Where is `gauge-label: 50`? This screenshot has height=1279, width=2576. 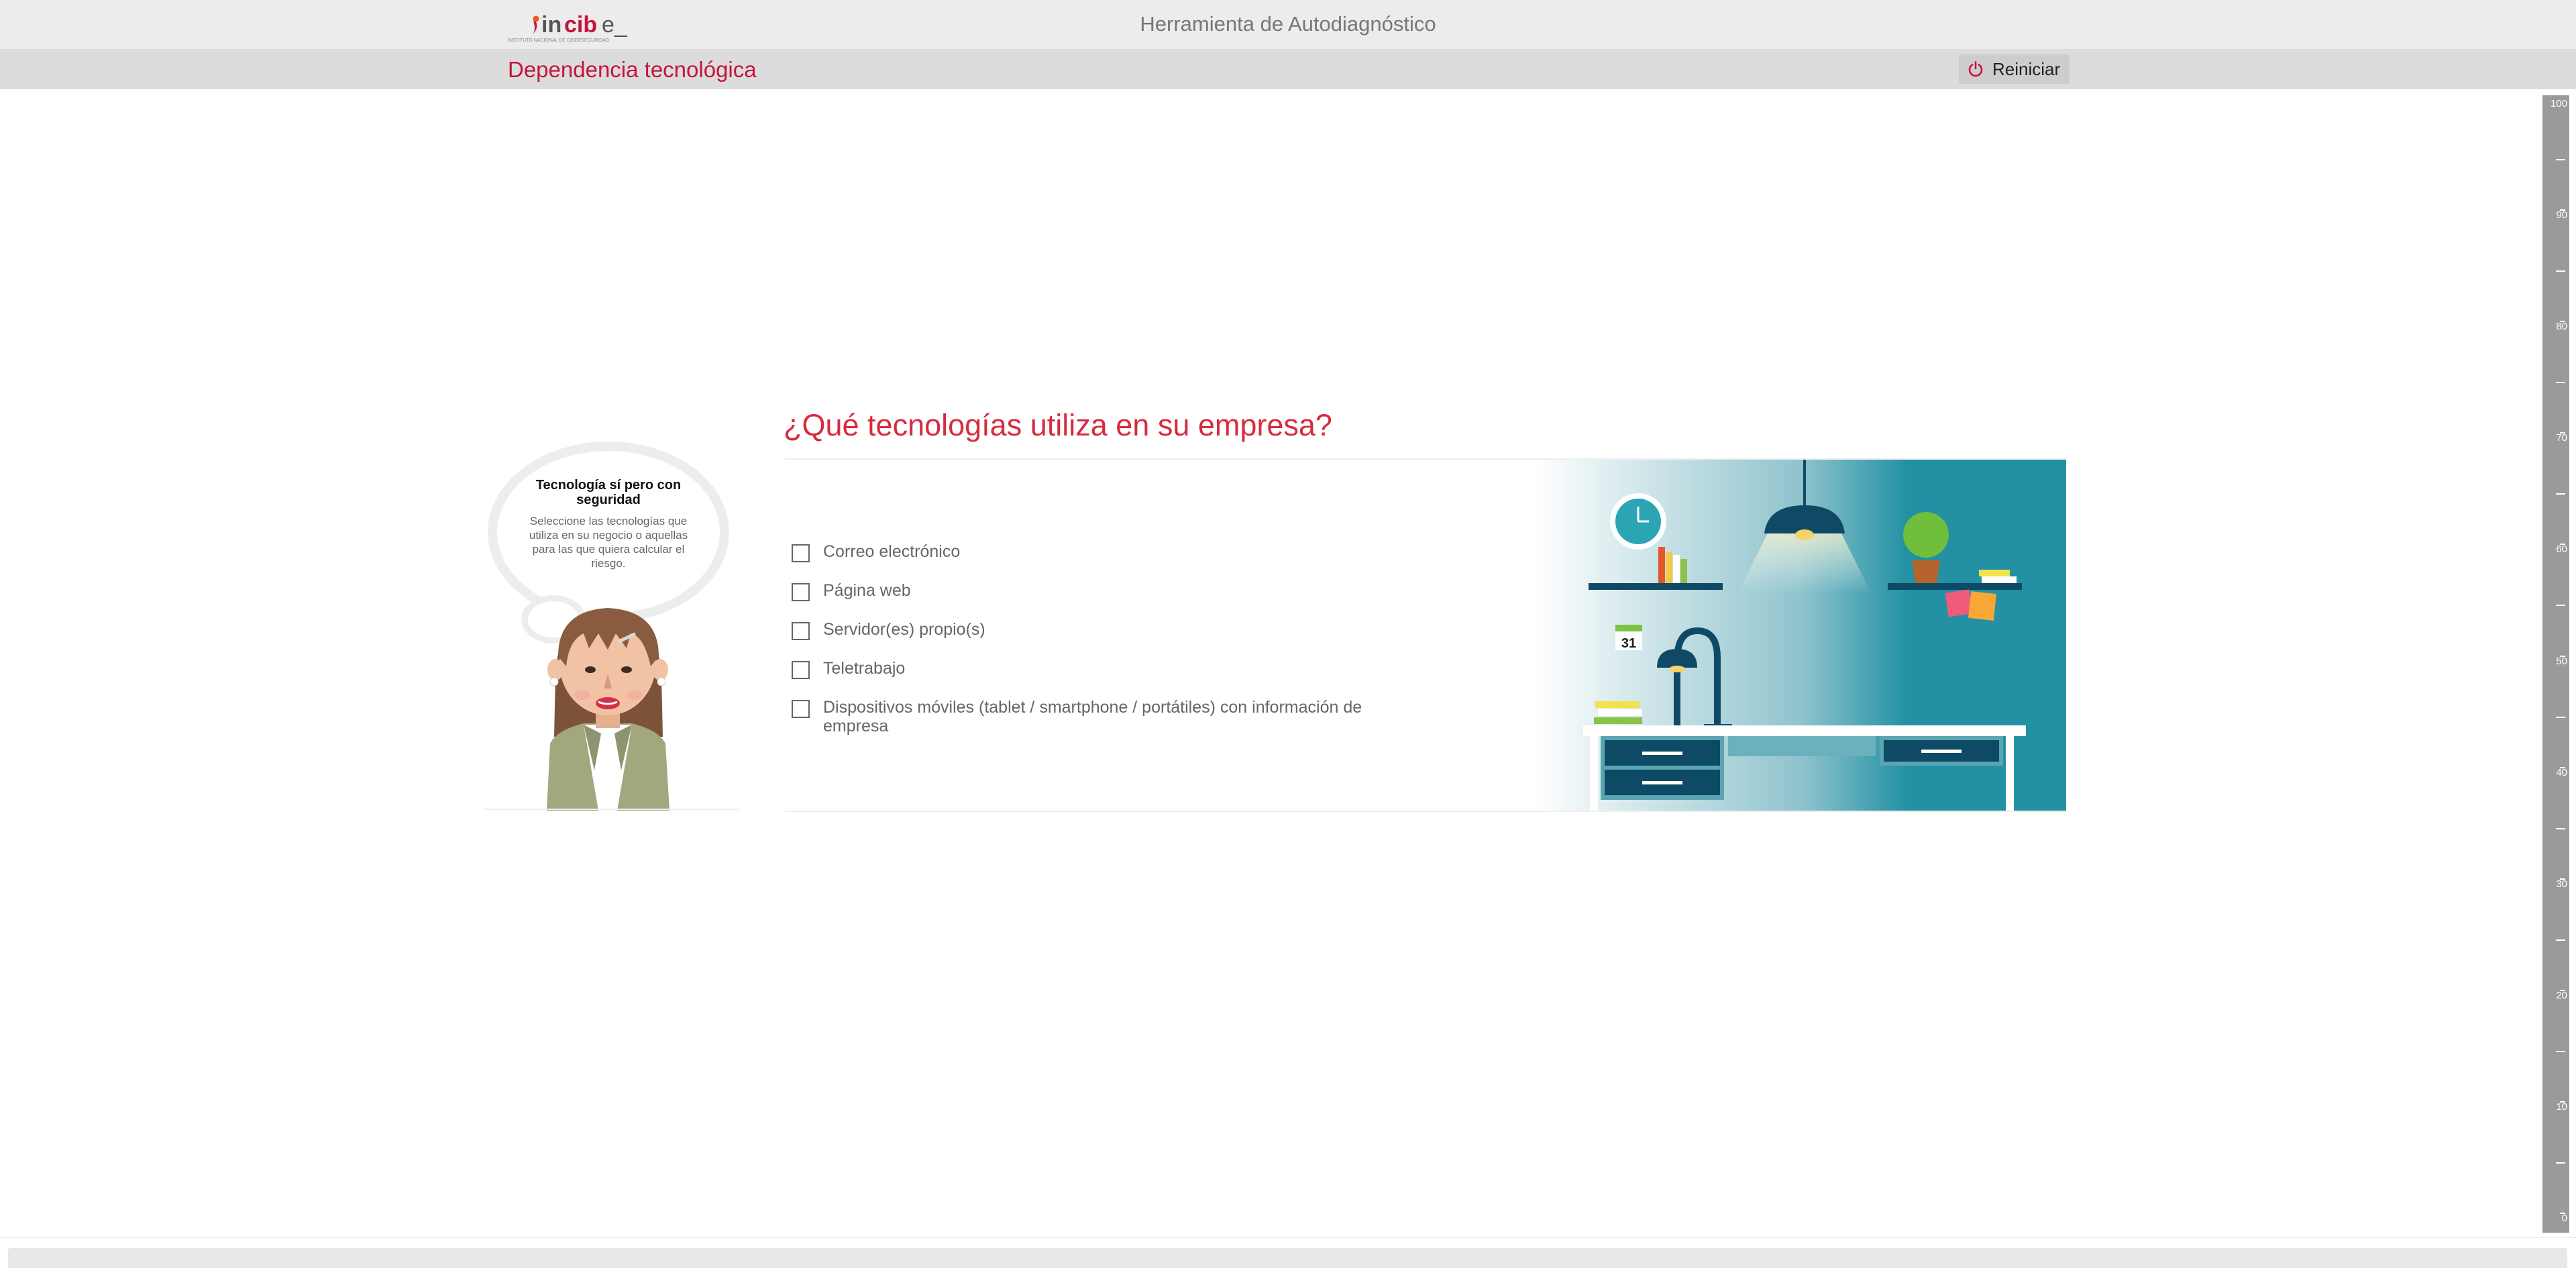 gauge-label: 50 is located at coordinates (2561, 661).